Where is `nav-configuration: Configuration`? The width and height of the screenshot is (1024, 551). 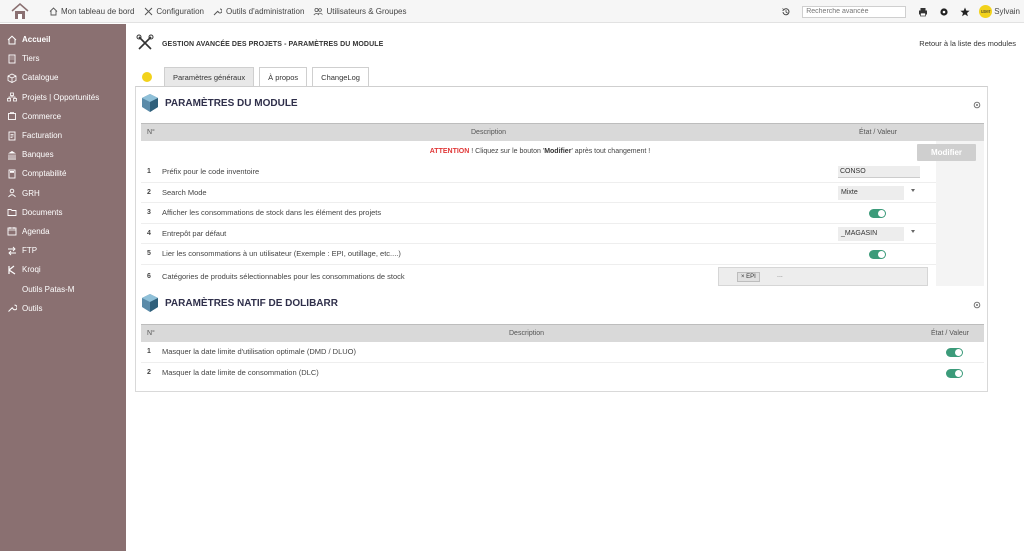
nav-configuration: Configuration is located at coordinates (173, 12).